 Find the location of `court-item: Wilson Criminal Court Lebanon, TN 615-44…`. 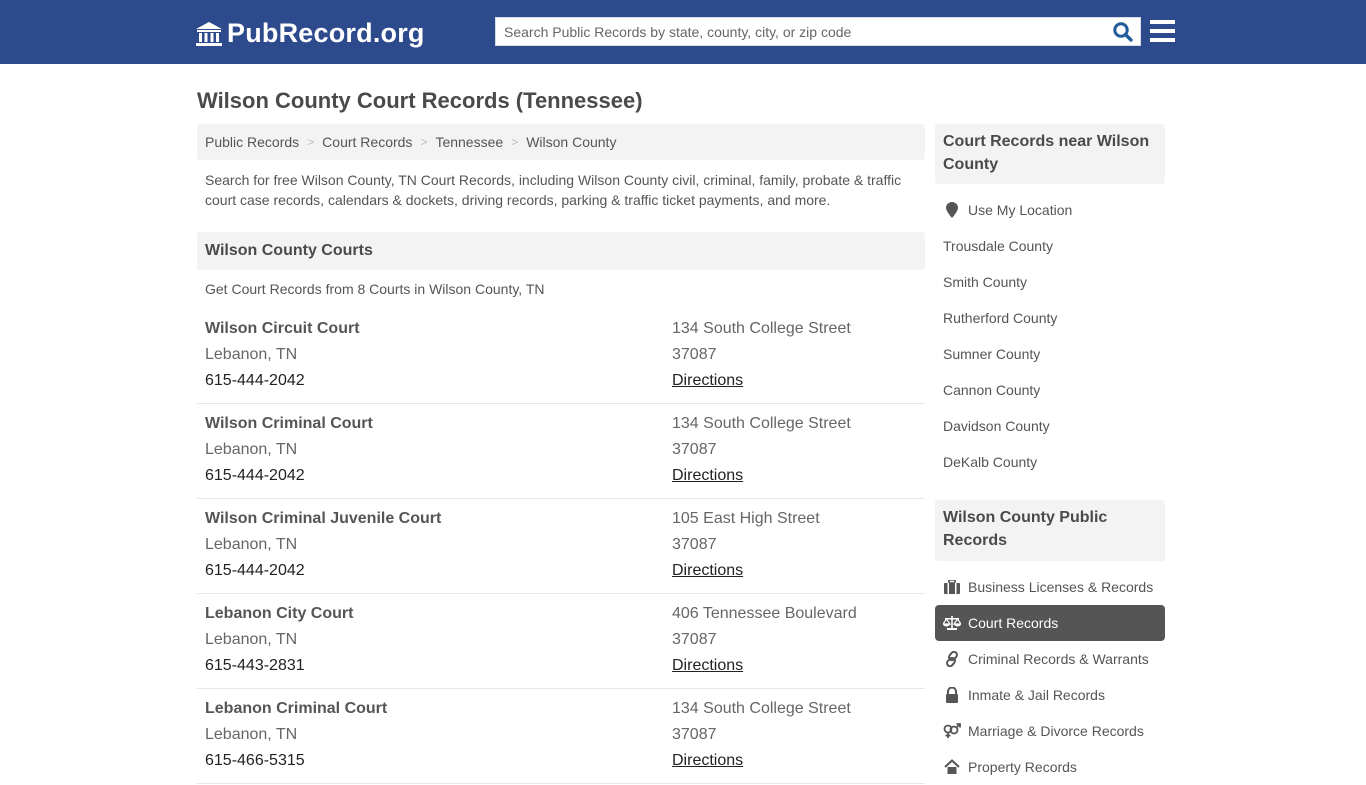

court-item: Wilson Criminal Court Lebanon, TN 615-44… is located at coordinates (561, 451).